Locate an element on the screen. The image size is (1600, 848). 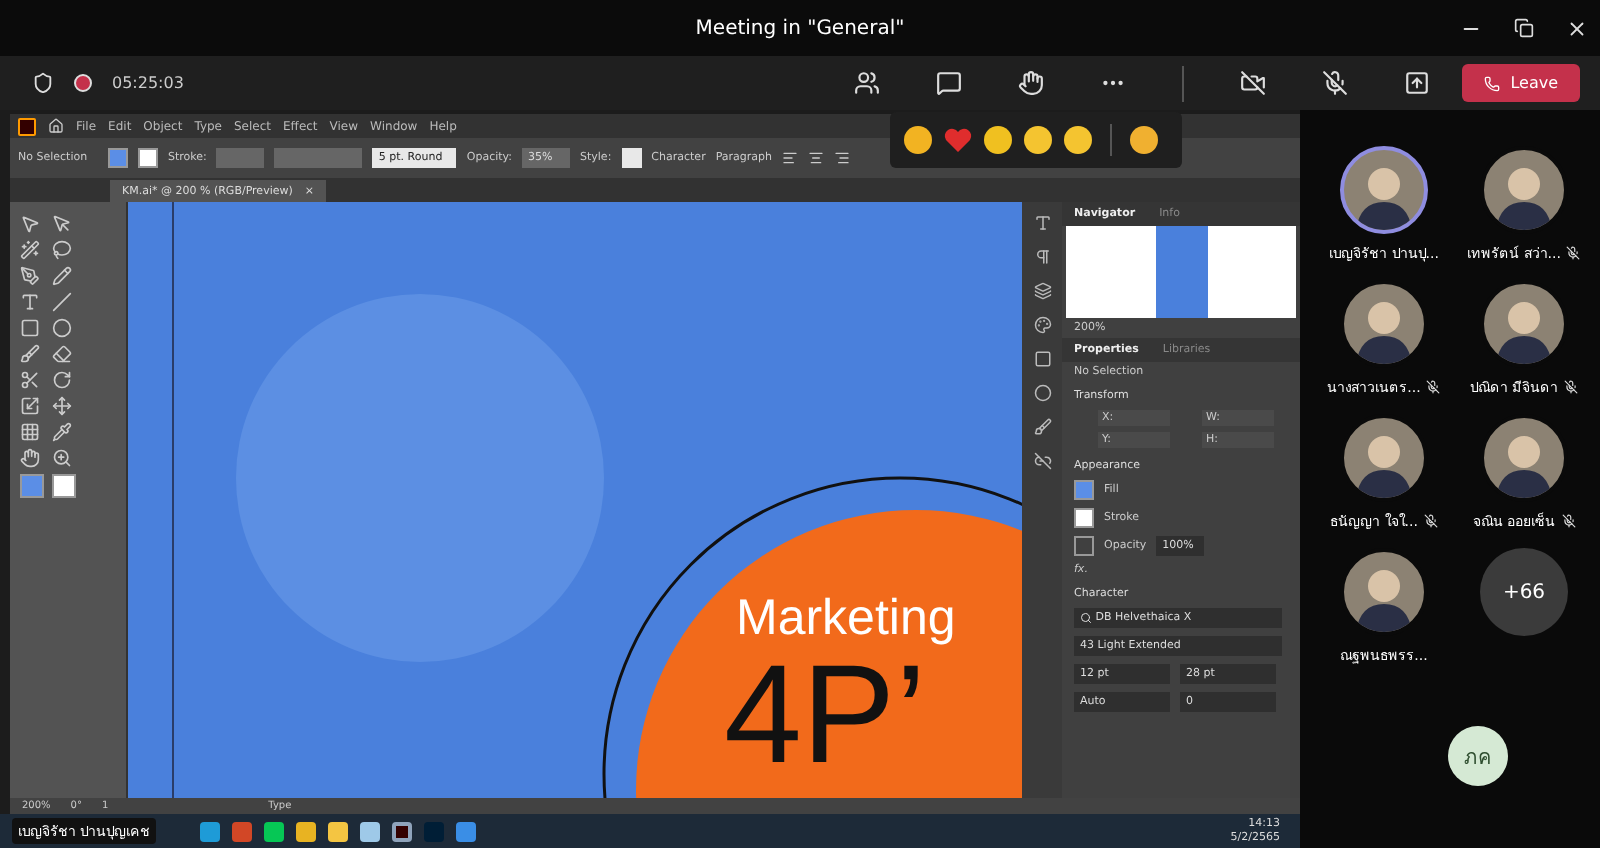
scale-icon is located at coordinates (30, 406).